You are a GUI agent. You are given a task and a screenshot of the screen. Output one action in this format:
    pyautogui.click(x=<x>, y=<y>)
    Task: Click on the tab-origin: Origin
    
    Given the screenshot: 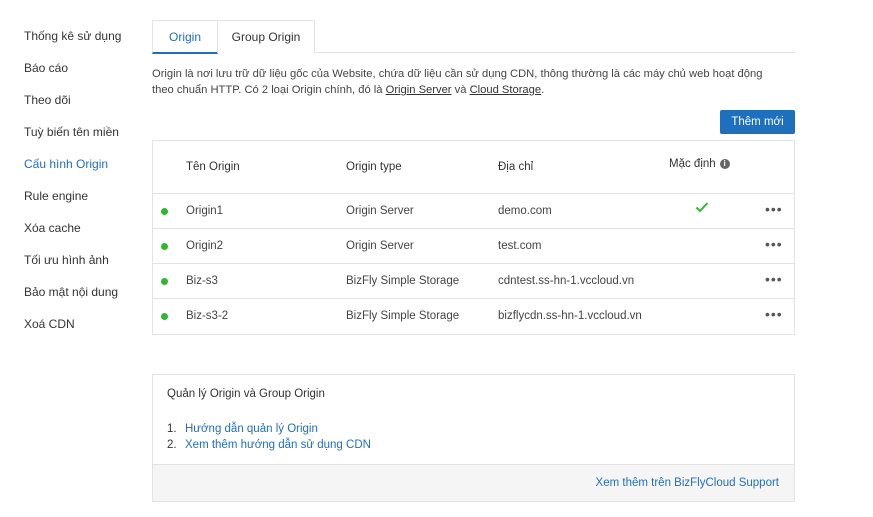 What is the action you would take?
    pyautogui.click(x=185, y=37)
    